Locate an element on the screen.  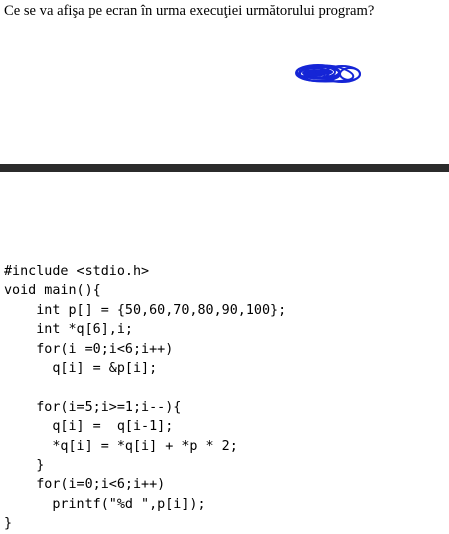
code-line: q[i] = &p[i]; is located at coordinates (81, 369).